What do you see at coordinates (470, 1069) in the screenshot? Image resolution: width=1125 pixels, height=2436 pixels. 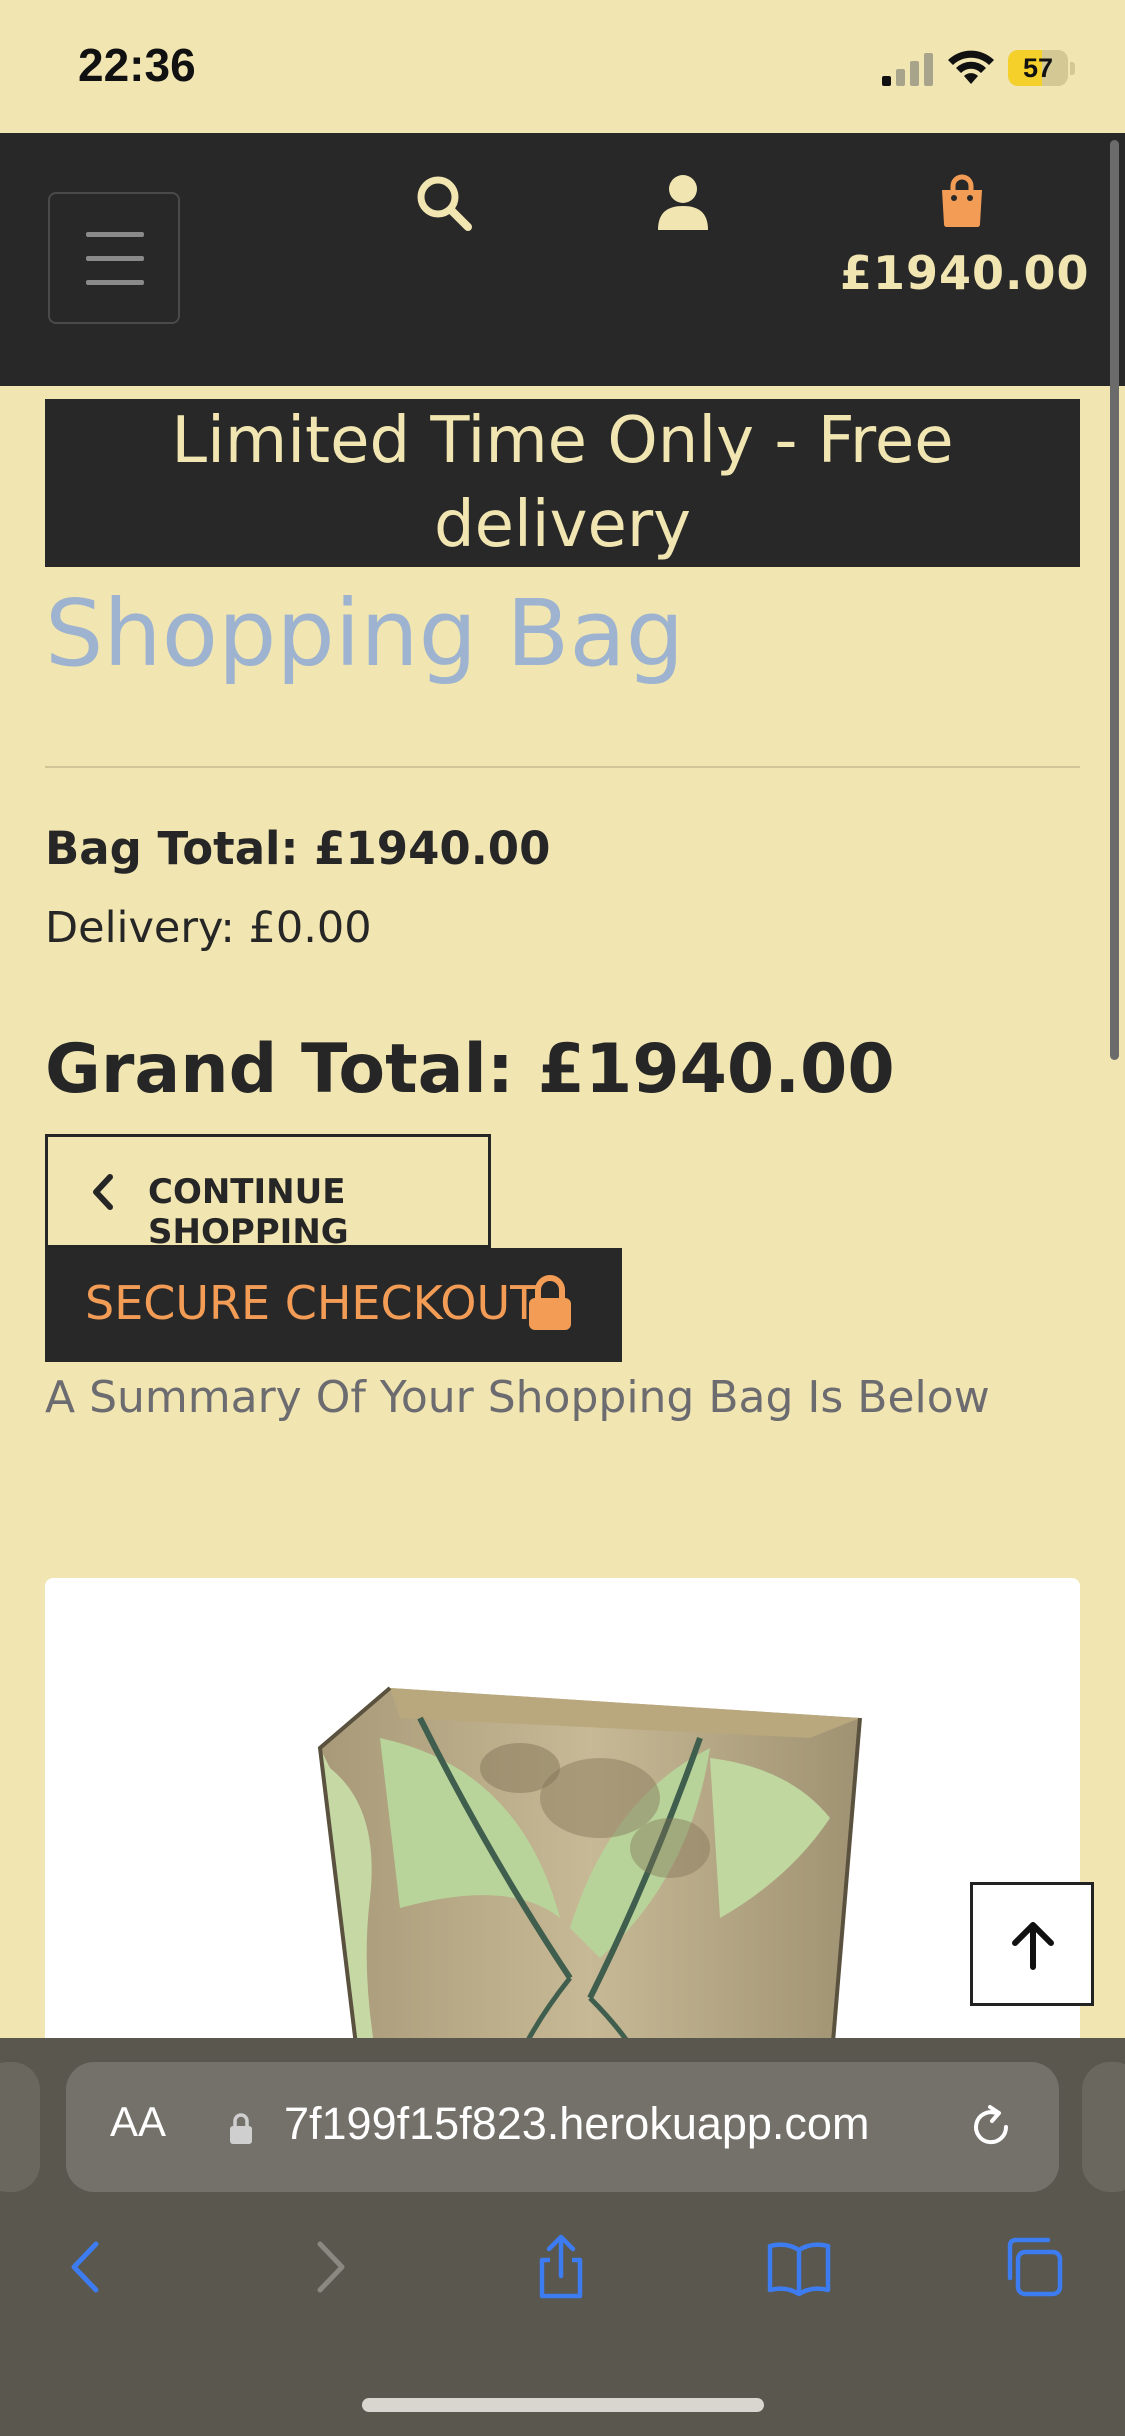 I see `grand-total: Grand Total: £1940.00` at bounding box center [470, 1069].